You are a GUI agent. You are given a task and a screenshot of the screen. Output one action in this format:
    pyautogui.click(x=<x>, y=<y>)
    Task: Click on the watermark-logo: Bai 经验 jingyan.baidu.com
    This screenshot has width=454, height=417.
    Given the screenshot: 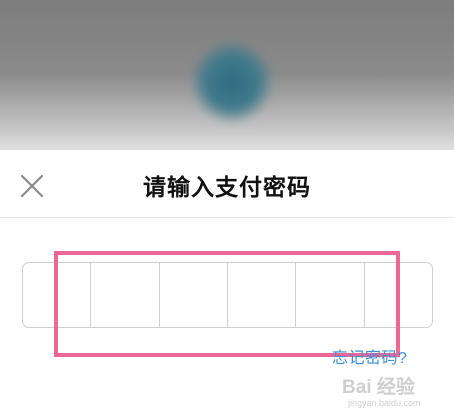 What is the action you would take?
    pyautogui.click(x=397, y=393)
    